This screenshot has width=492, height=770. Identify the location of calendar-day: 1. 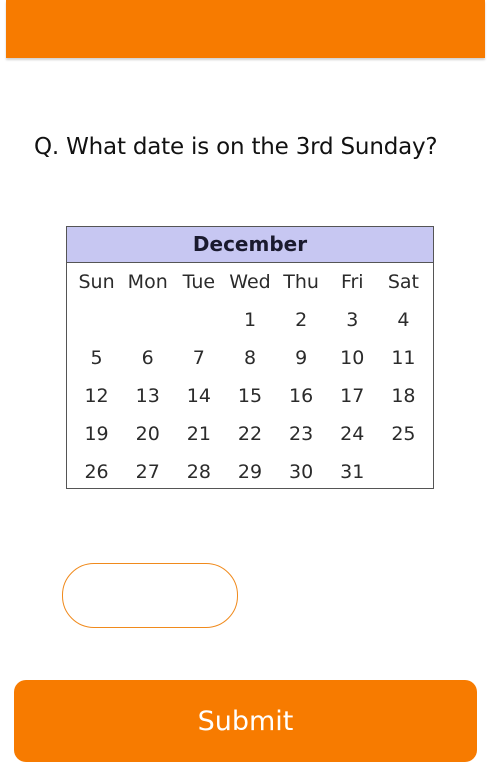
(250, 320).